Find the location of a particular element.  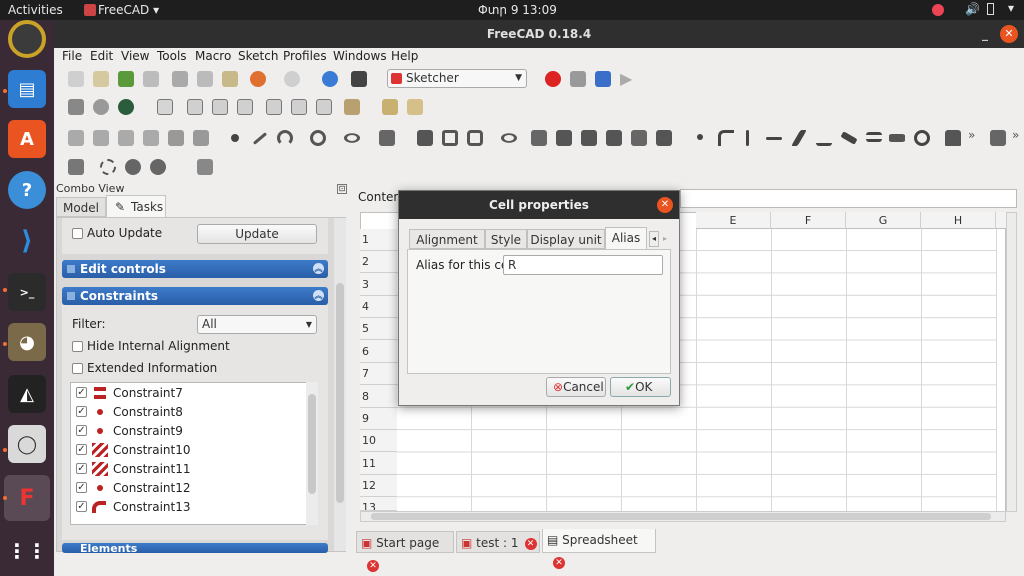

leave-sketch-icon is located at coordinates (101, 138).